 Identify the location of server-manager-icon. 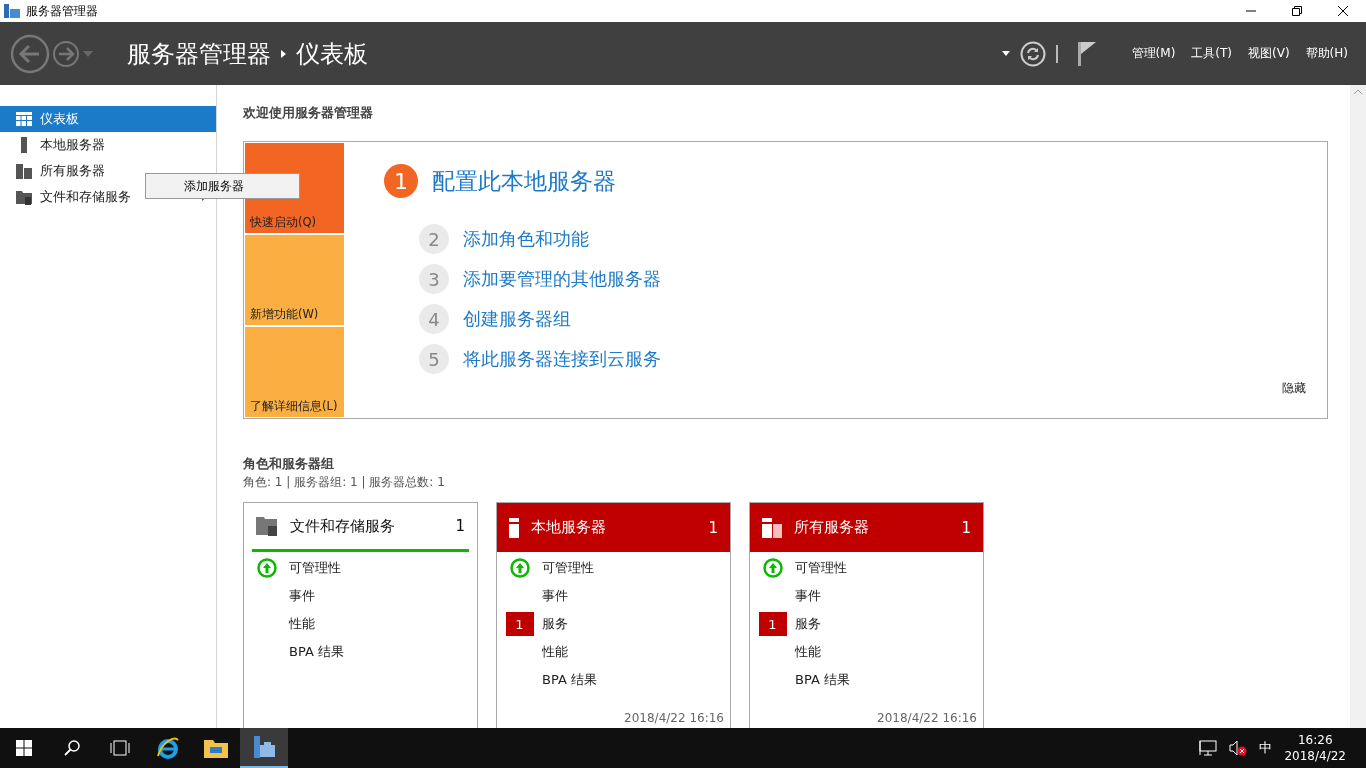
(264, 747).